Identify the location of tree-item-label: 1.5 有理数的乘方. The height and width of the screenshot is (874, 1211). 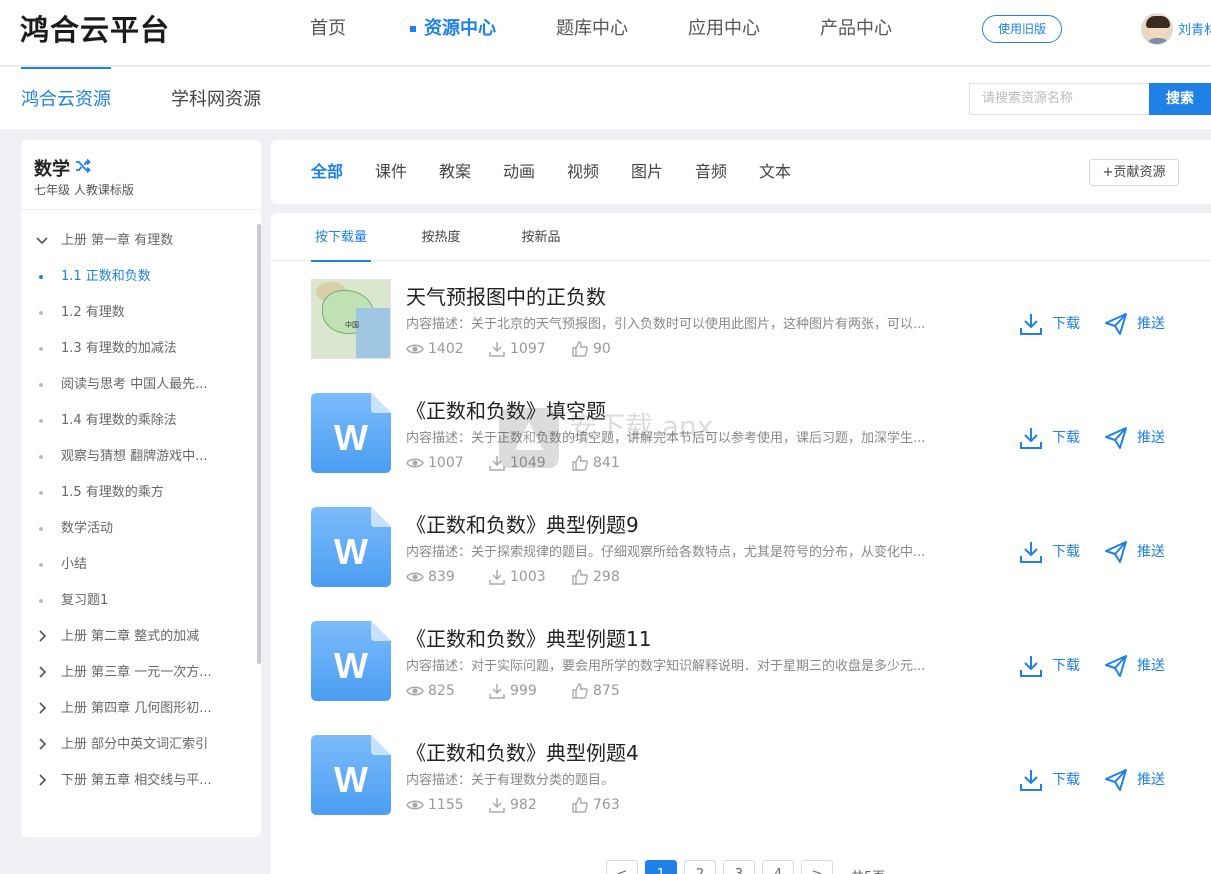
(112, 492).